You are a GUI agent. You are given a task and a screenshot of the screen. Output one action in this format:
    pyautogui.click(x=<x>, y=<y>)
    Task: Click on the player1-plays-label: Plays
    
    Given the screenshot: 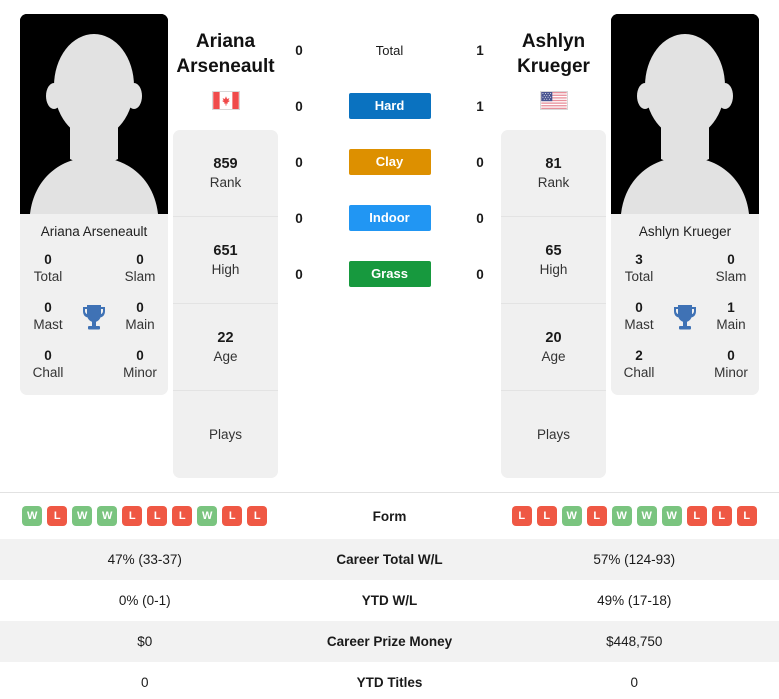 What is the action you would take?
    pyautogui.click(x=225, y=435)
    